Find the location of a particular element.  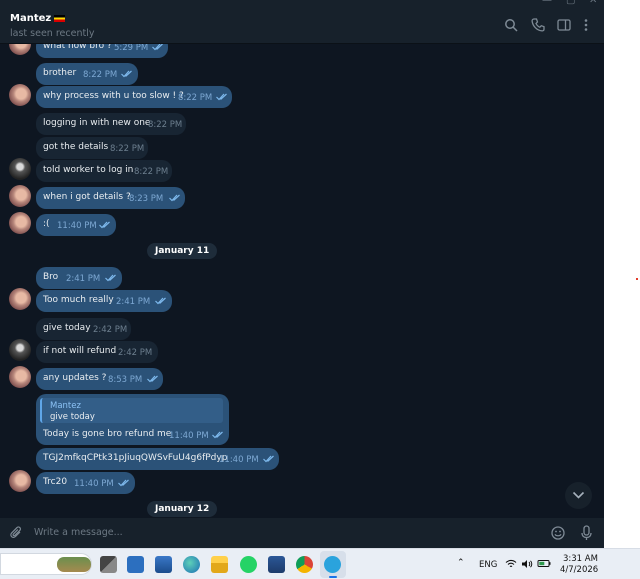

message-text: told worker to log in is located at coordinates (88, 170).